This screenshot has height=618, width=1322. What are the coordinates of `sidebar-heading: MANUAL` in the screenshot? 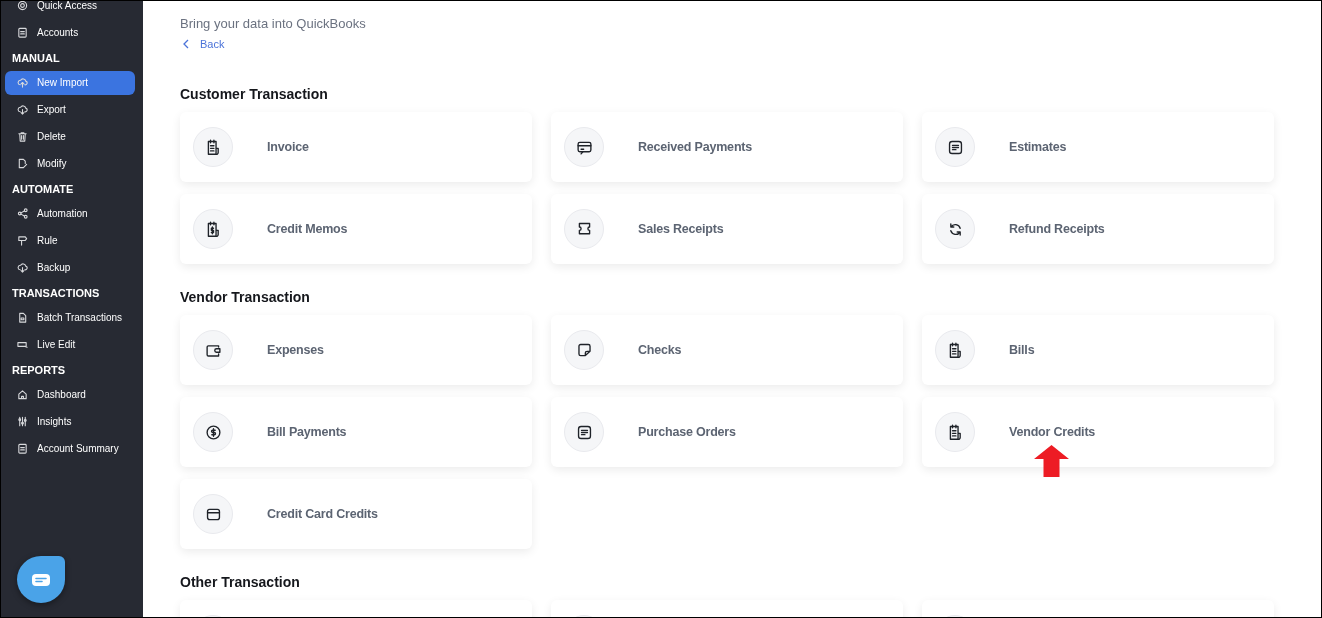 It's located at (36, 58).